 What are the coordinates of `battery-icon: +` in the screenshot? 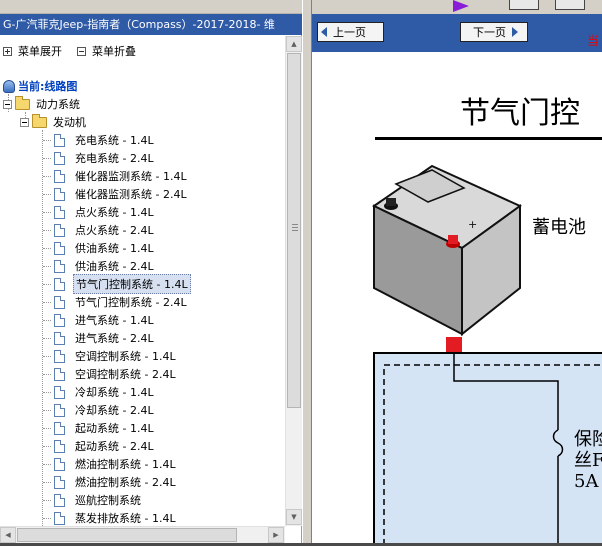 It's located at (447, 250).